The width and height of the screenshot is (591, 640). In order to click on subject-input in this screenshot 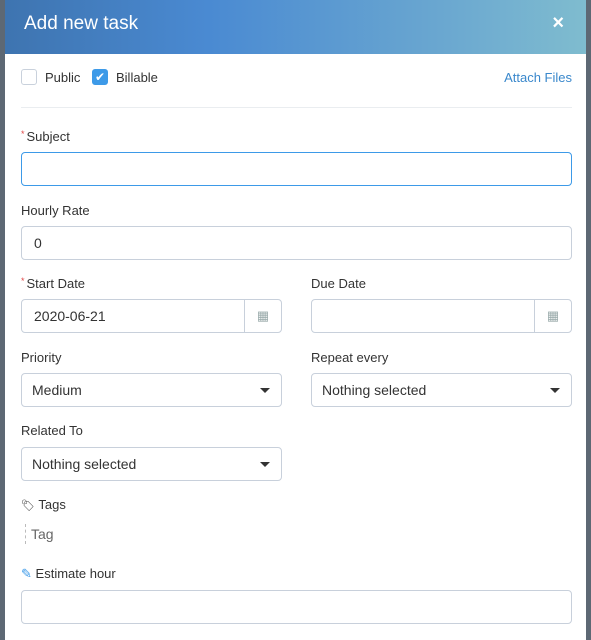, I will do `click(296, 169)`.